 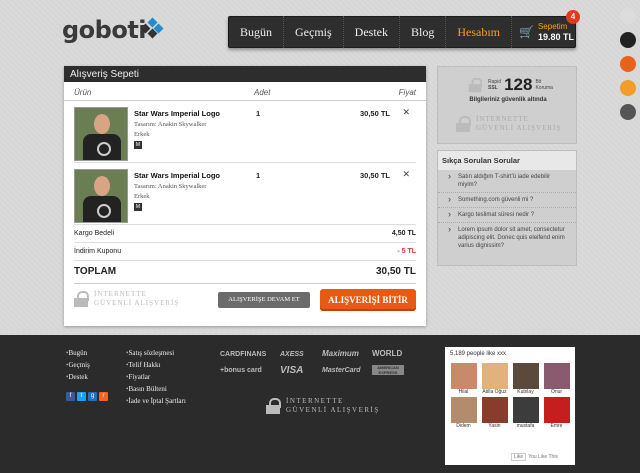 I want to click on fb-person: Yasin, so click(x=494, y=413).